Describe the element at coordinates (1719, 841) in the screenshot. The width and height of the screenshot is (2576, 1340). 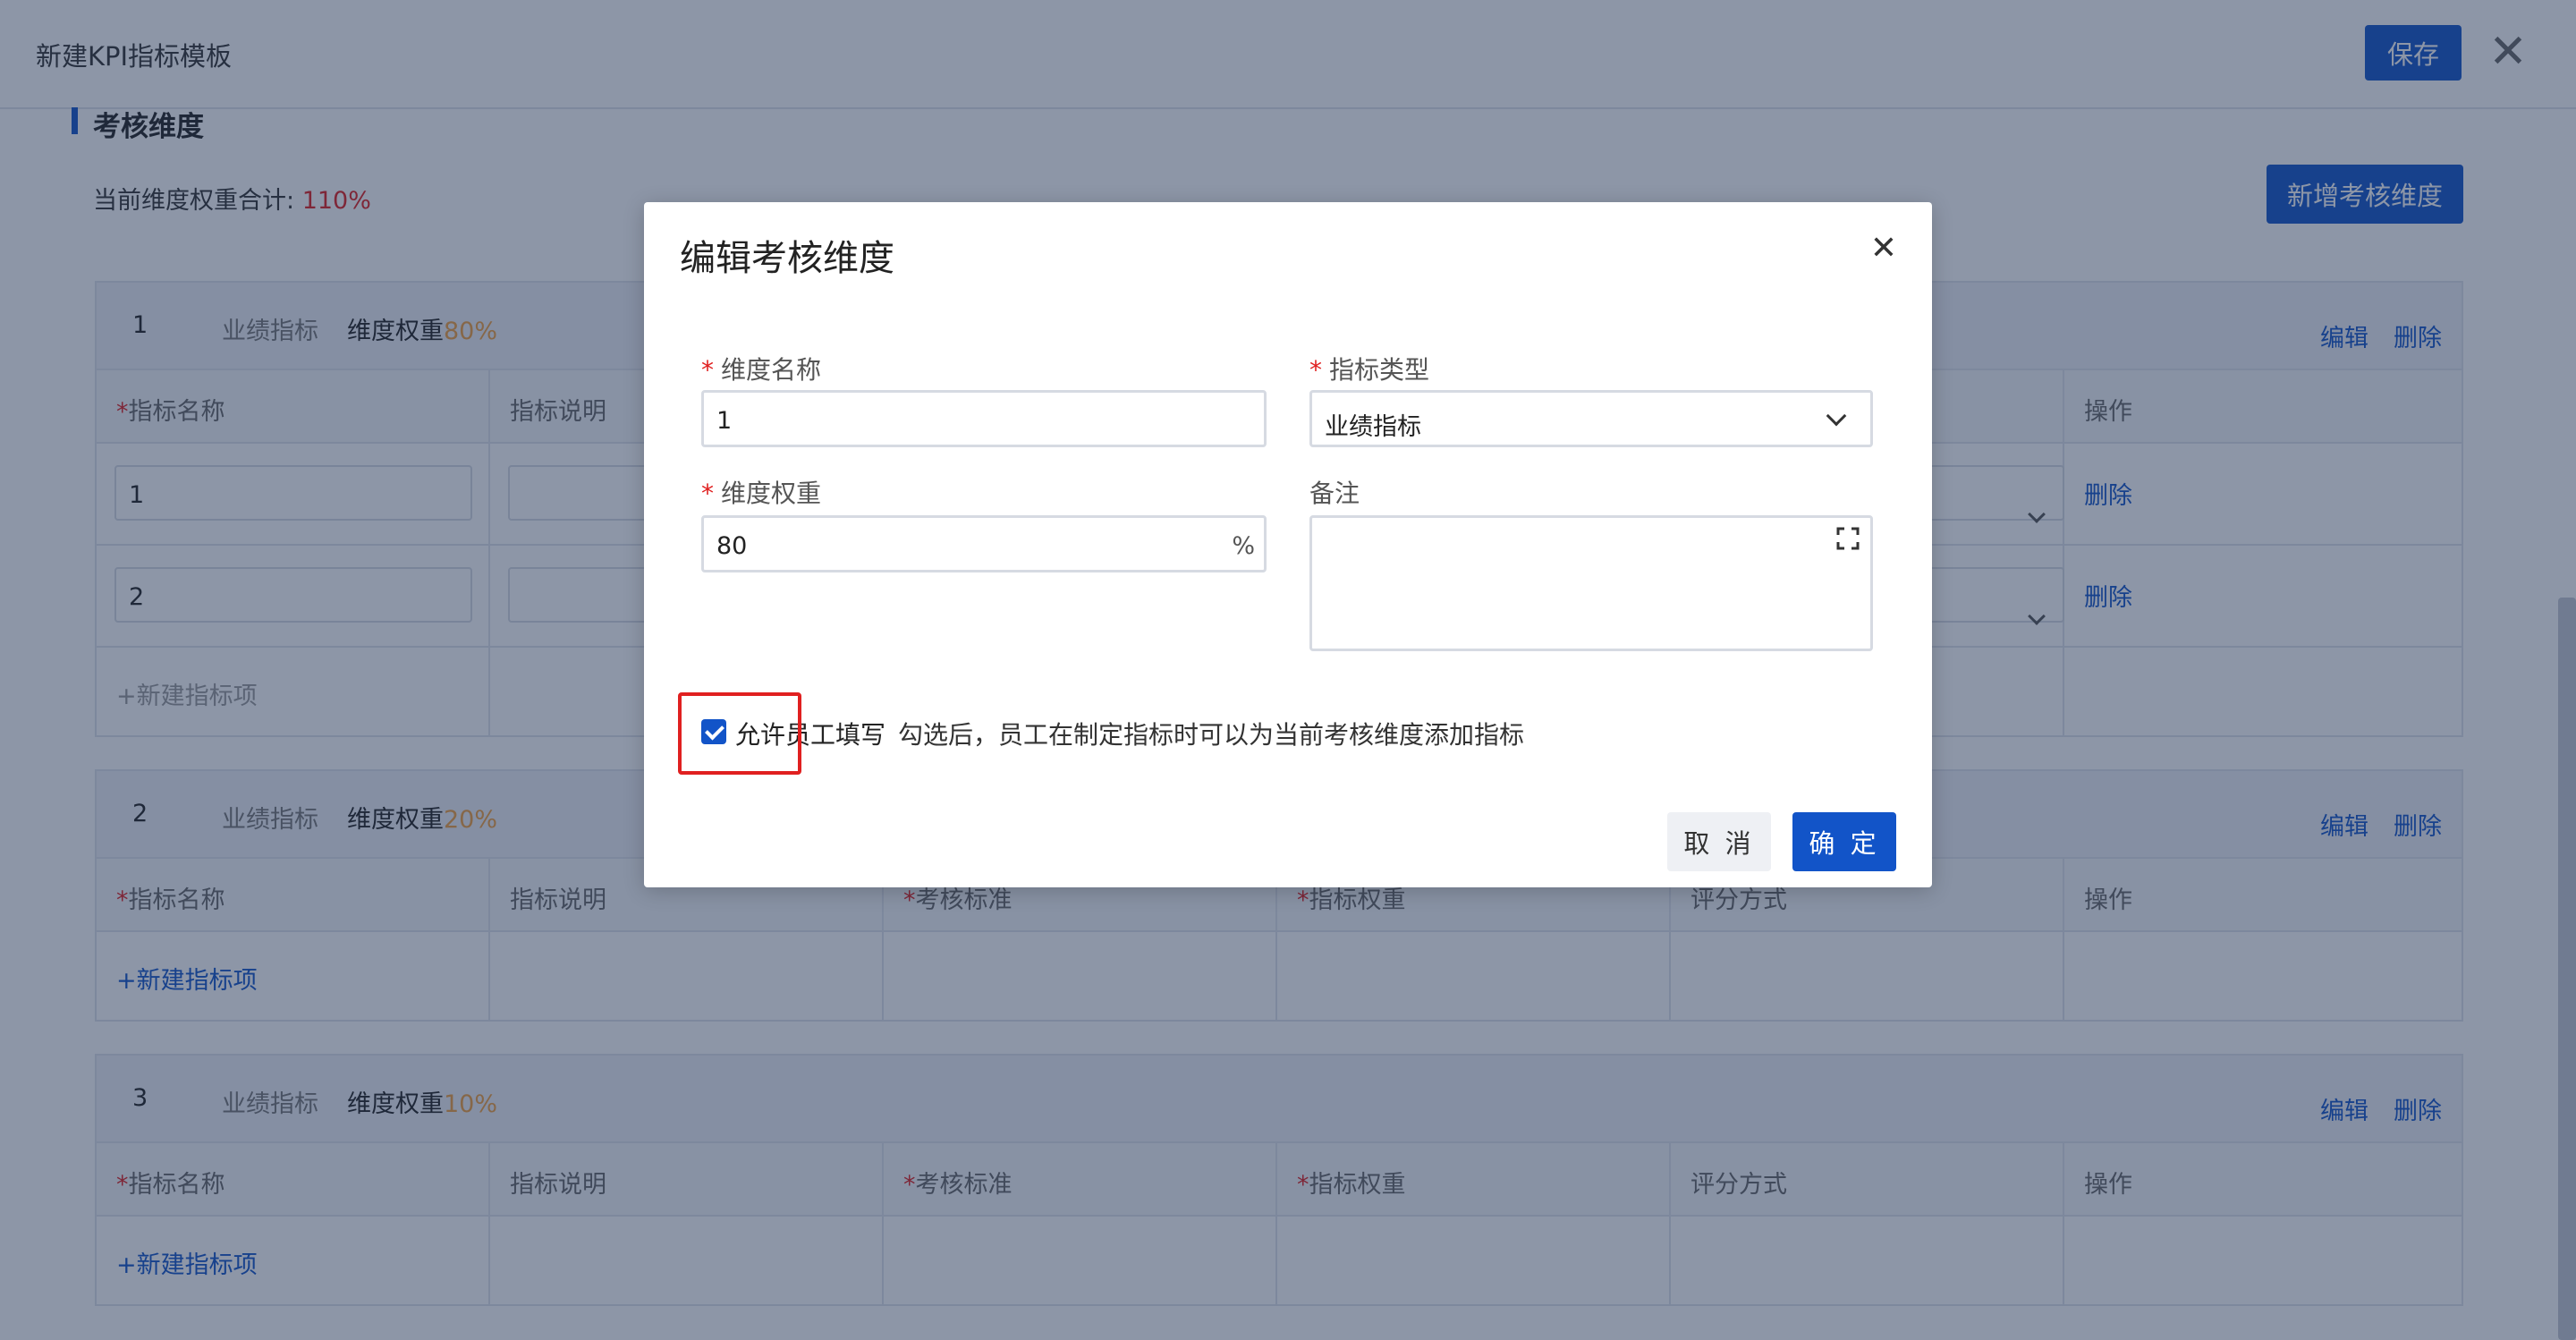
I see `cancel-button: 取 消` at that location.